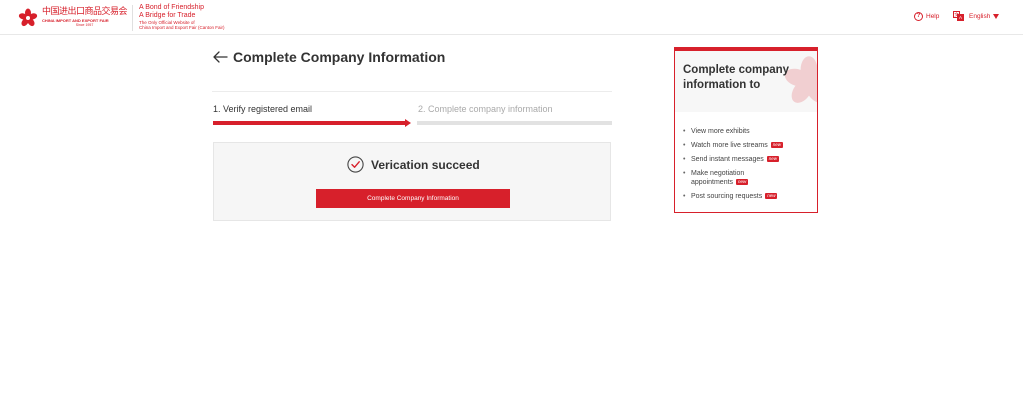  What do you see at coordinates (263, 109) in the screenshot?
I see `step-verify-email: 1. Verify registered email` at bounding box center [263, 109].